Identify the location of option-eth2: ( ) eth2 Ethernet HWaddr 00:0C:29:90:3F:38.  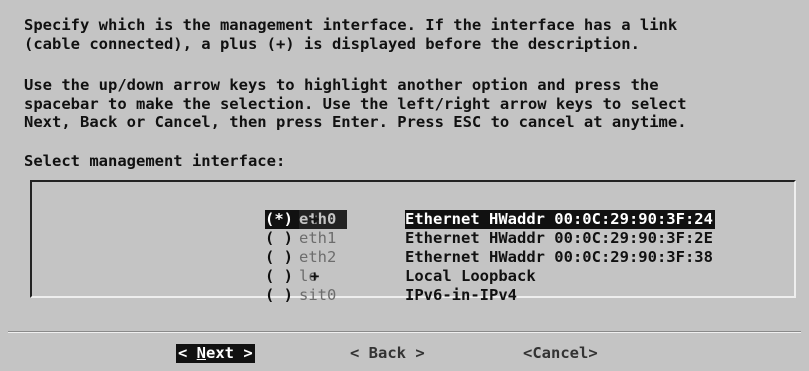
(461, 247).